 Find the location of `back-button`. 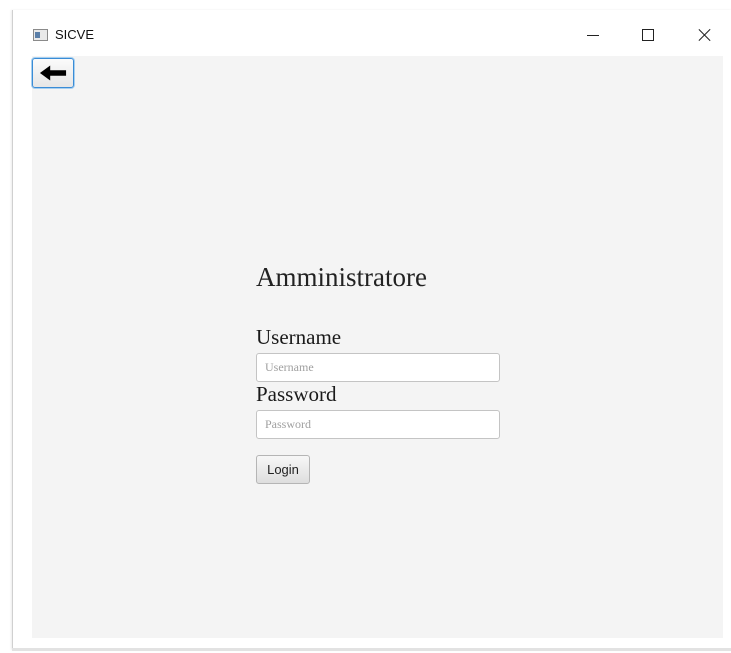

back-button is located at coordinates (53, 73).